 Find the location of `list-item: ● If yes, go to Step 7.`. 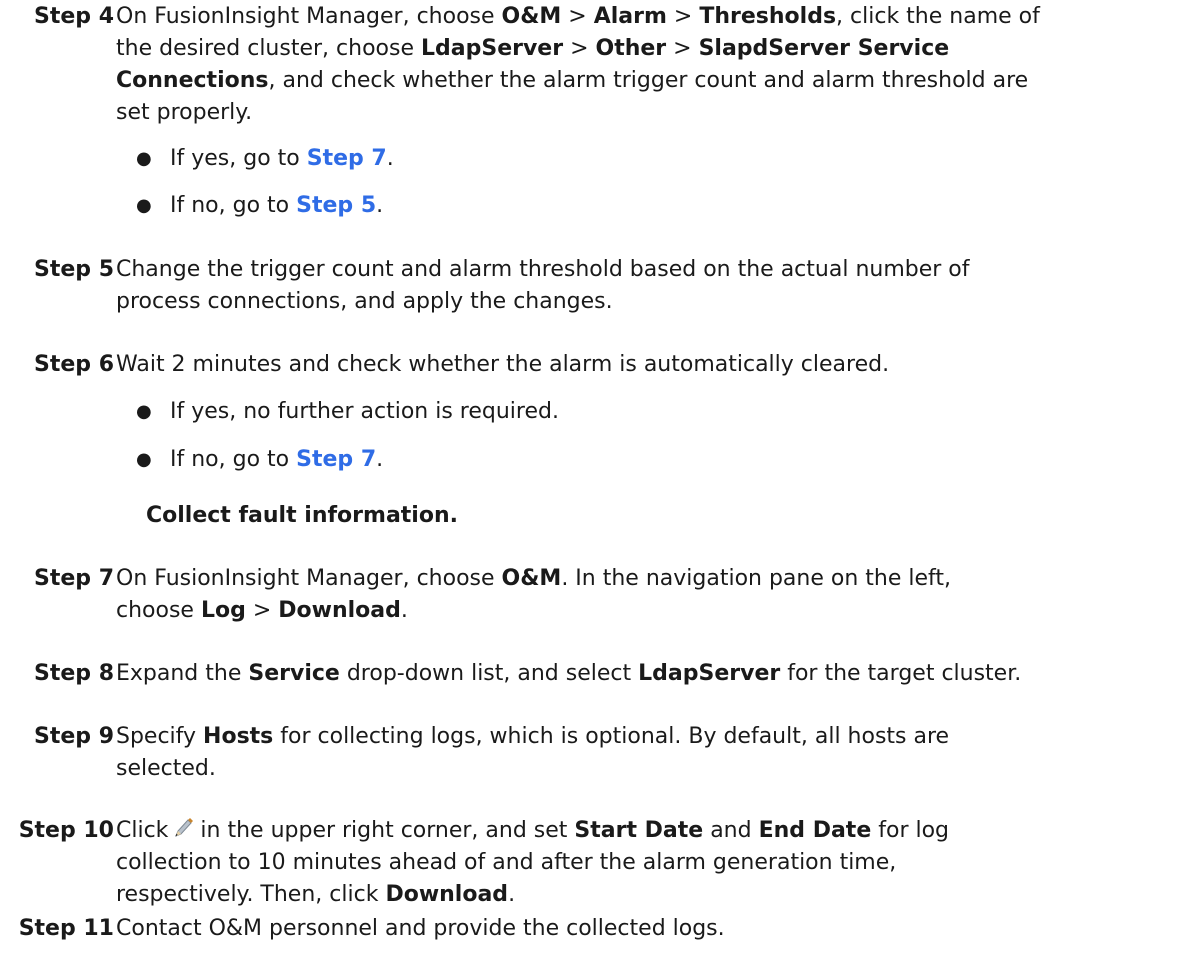

list-item: ● If yes, go to Step 7. is located at coordinates (590, 159).